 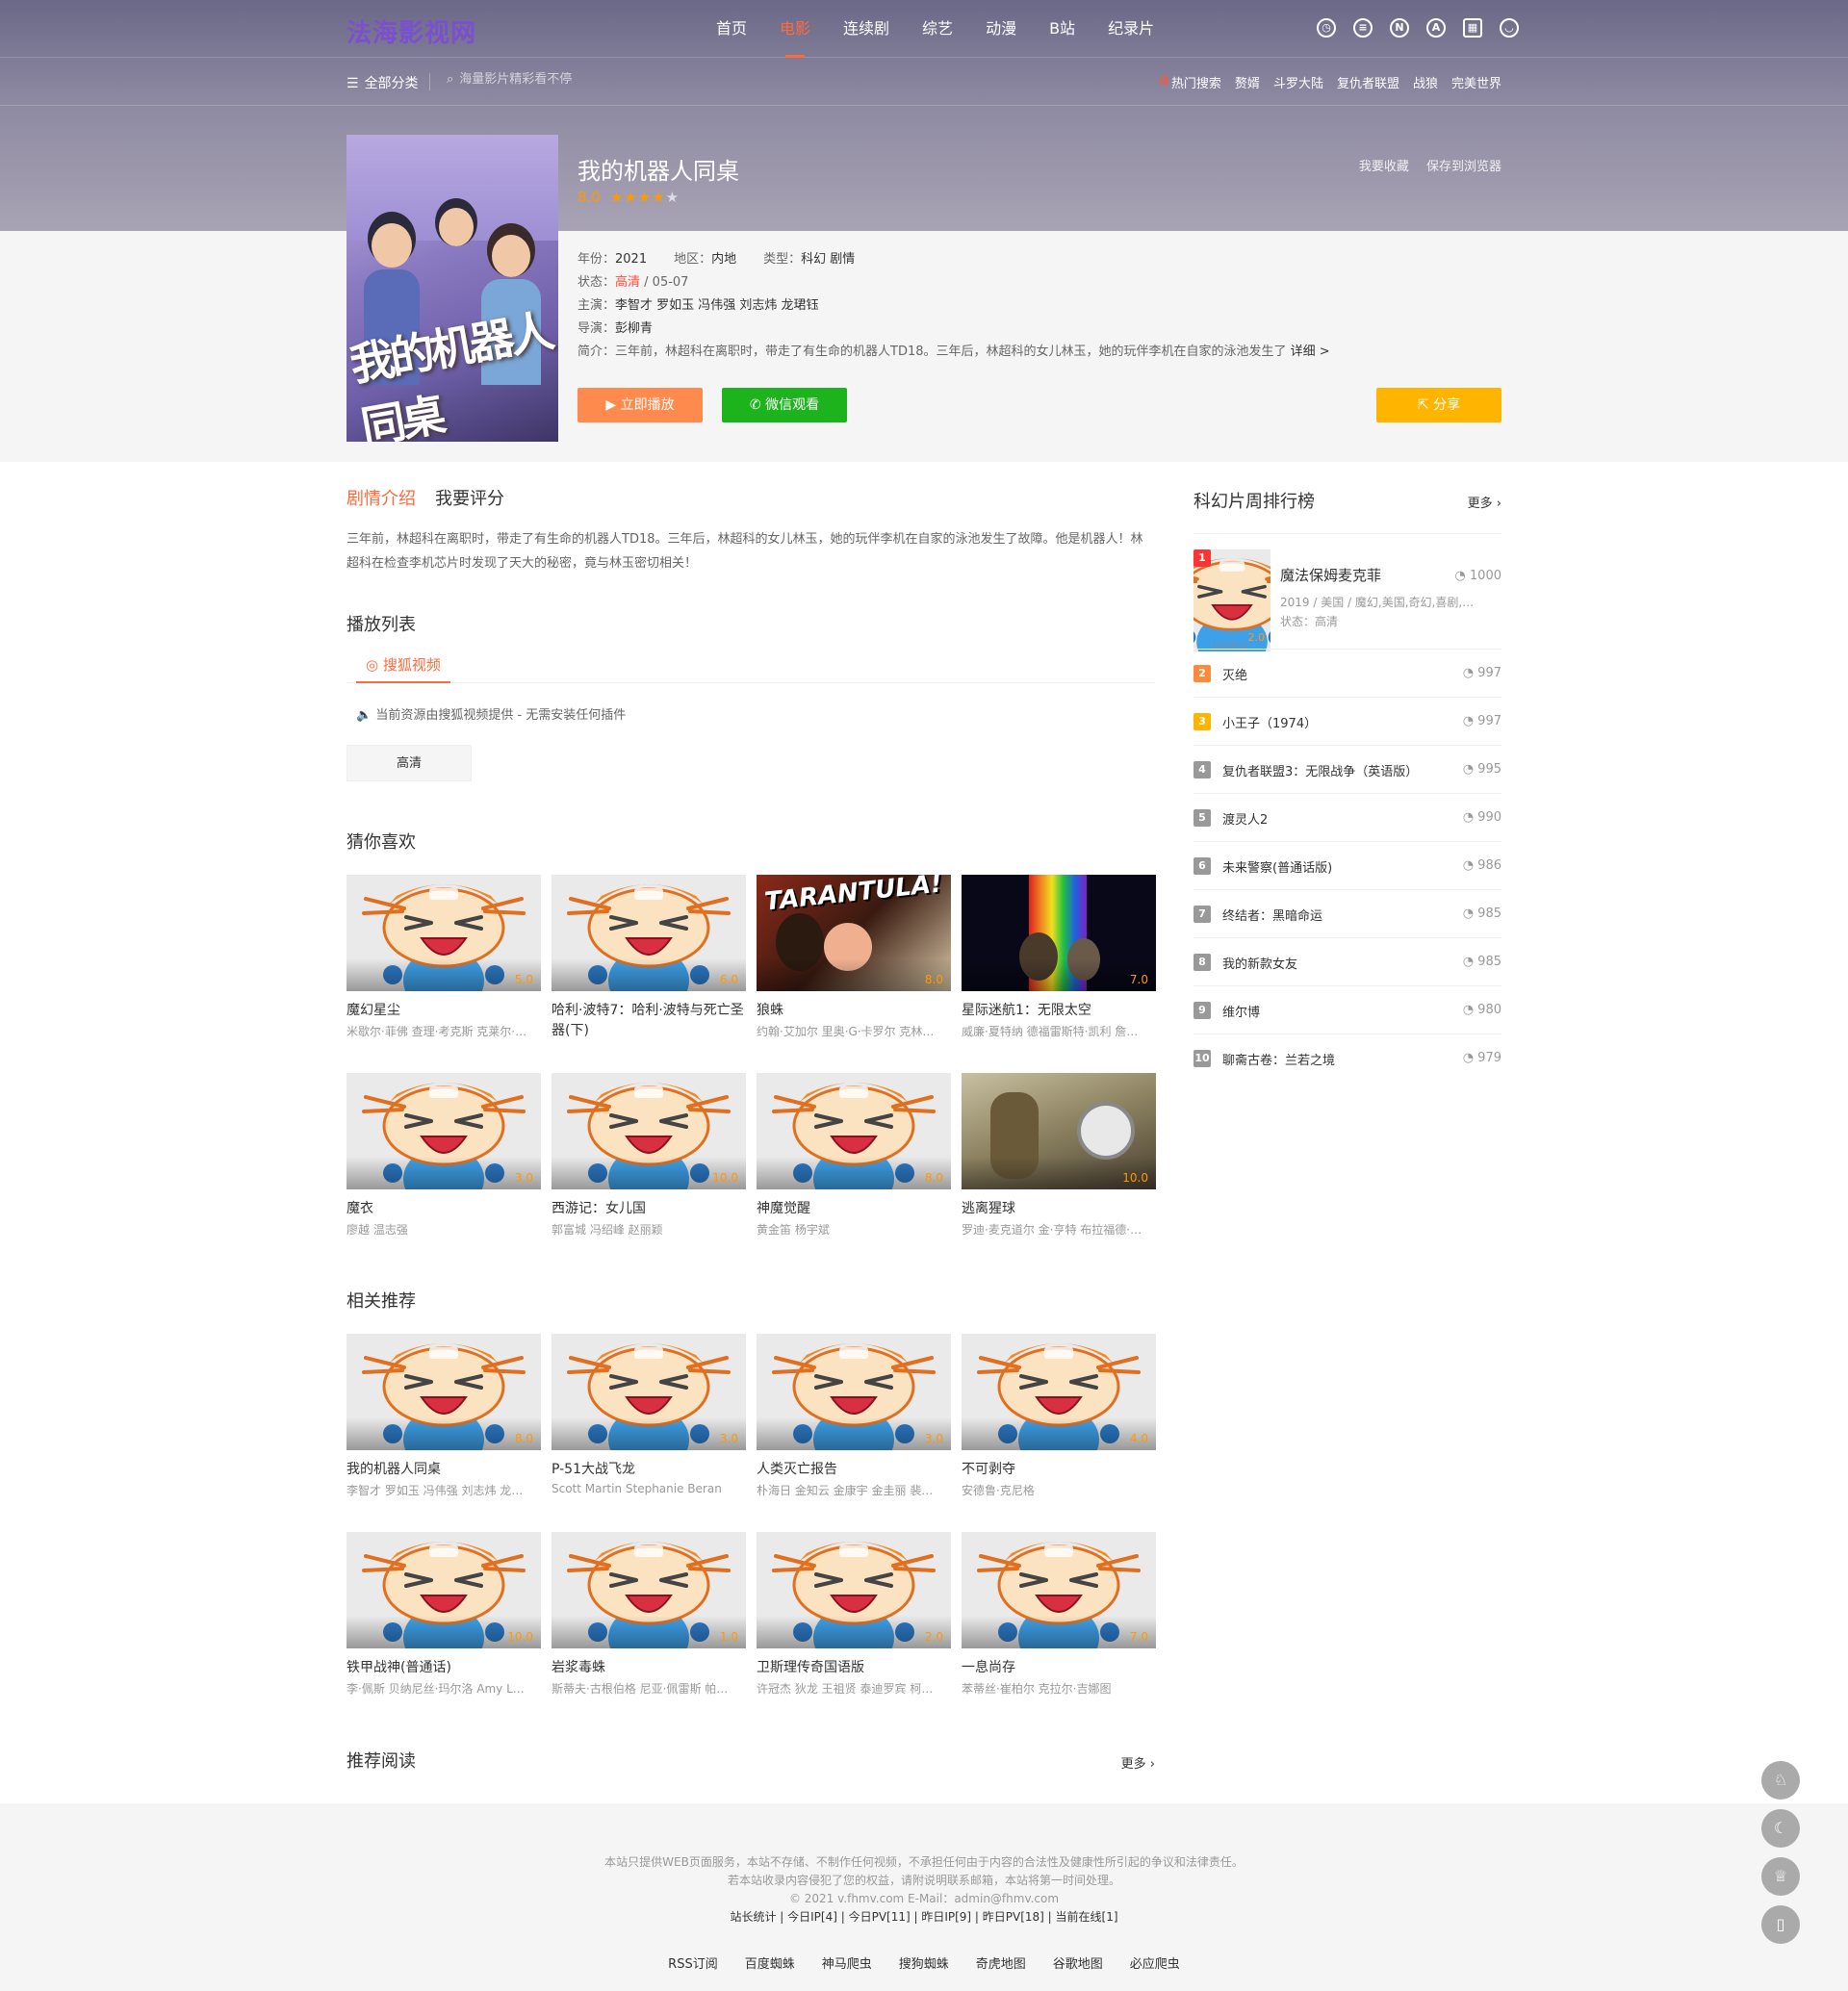 I want to click on ranking-item: 3 小王子（1974） ◔ 997, so click(x=1348, y=721).